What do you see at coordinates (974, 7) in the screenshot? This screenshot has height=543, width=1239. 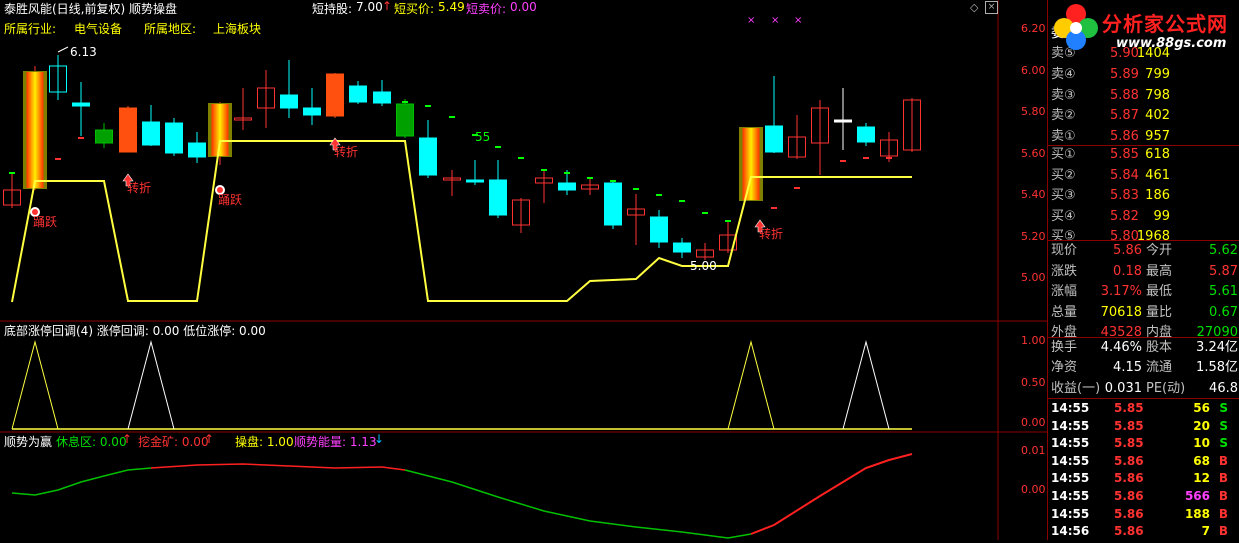 I see `diamond-icon: ◇` at bounding box center [974, 7].